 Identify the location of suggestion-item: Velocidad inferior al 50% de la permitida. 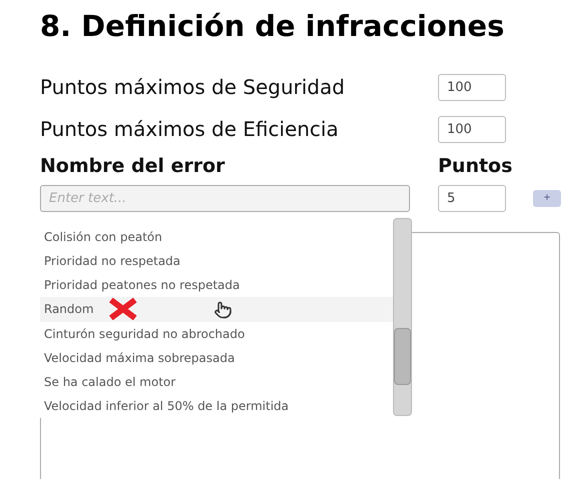
(216, 406).